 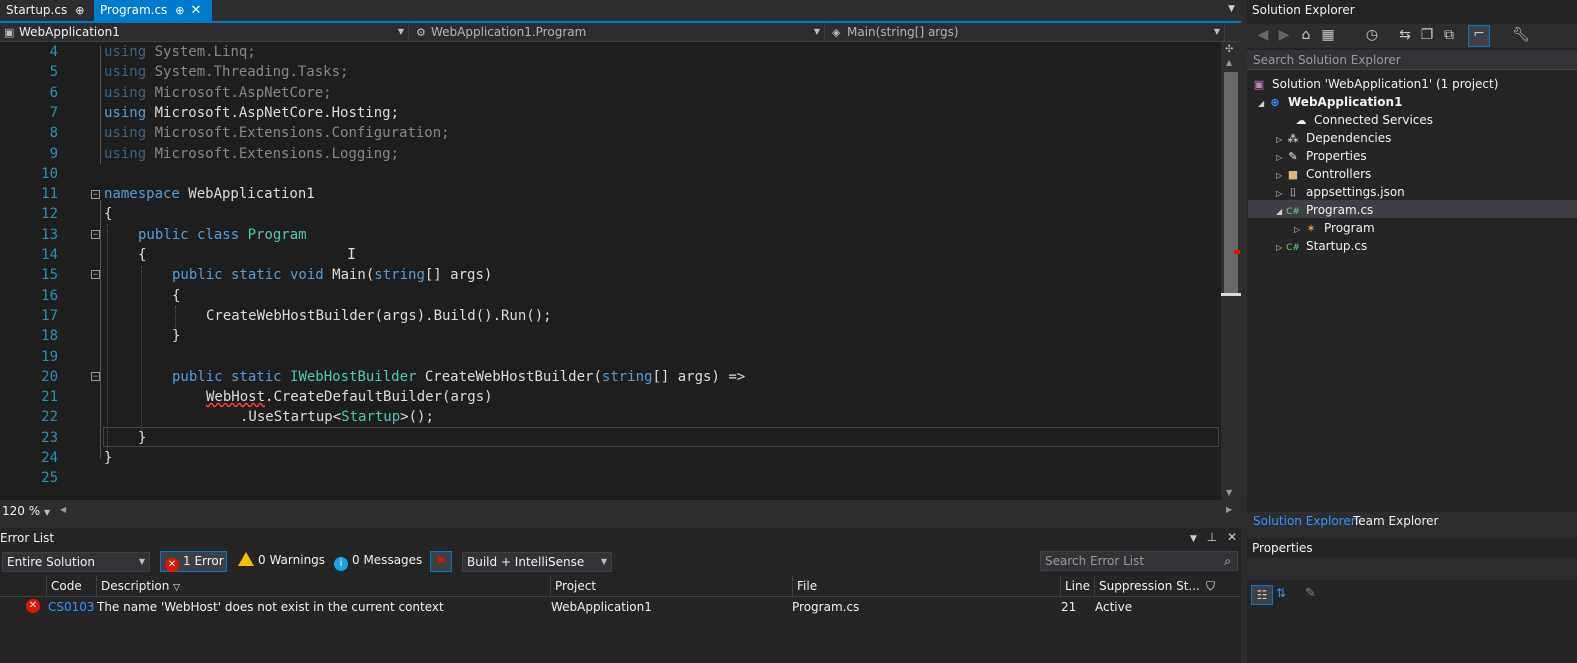 I want to click on column-header-description: Description ▽, so click(x=324, y=586).